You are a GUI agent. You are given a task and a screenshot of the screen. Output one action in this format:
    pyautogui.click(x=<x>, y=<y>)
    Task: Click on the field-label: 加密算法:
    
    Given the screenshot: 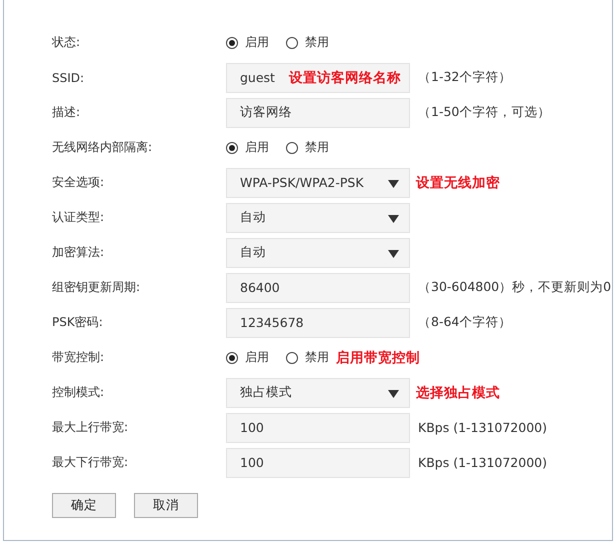 What is the action you would take?
    pyautogui.click(x=79, y=252)
    